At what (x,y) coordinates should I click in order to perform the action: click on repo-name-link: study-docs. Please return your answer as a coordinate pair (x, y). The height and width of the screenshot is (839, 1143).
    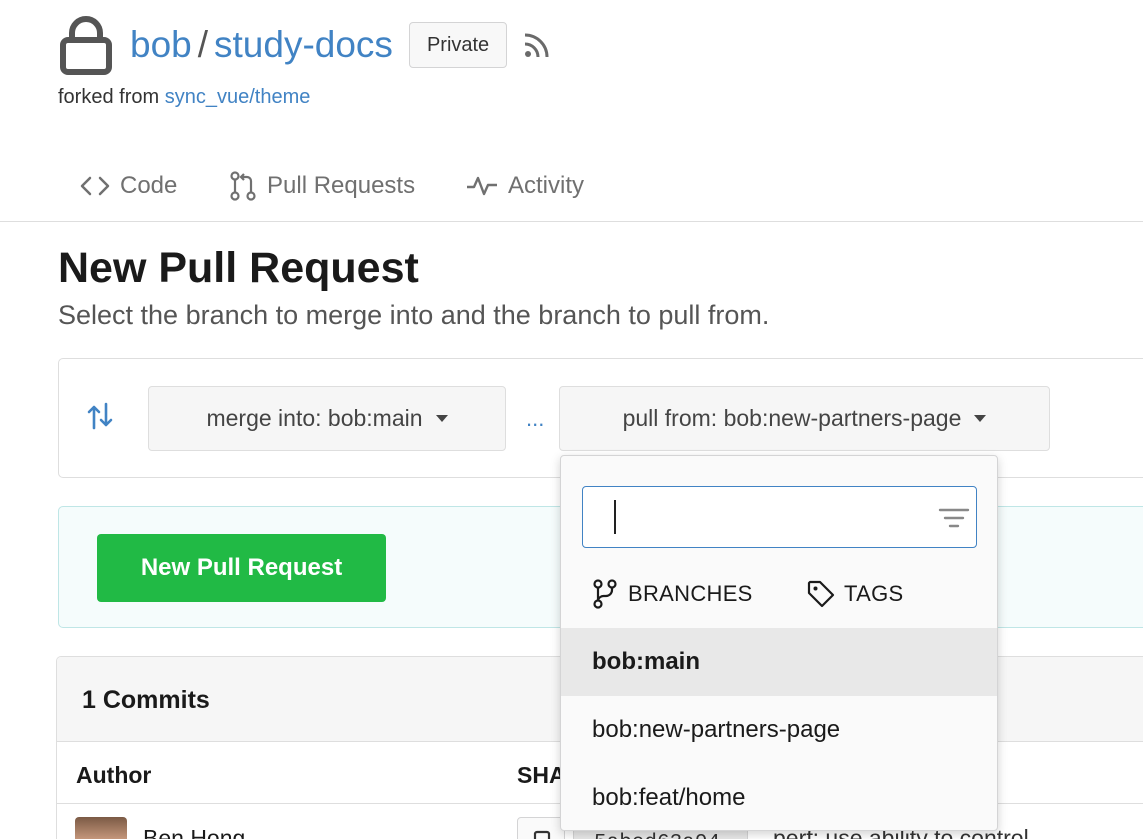
    Looking at the image, I should click on (303, 45).